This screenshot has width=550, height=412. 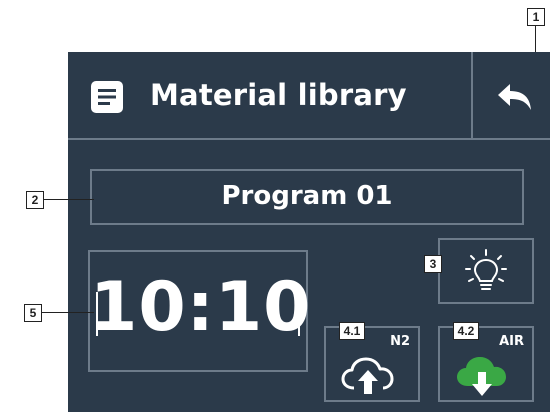 I want to click on program-label: Program 01, so click(x=307, y=196).